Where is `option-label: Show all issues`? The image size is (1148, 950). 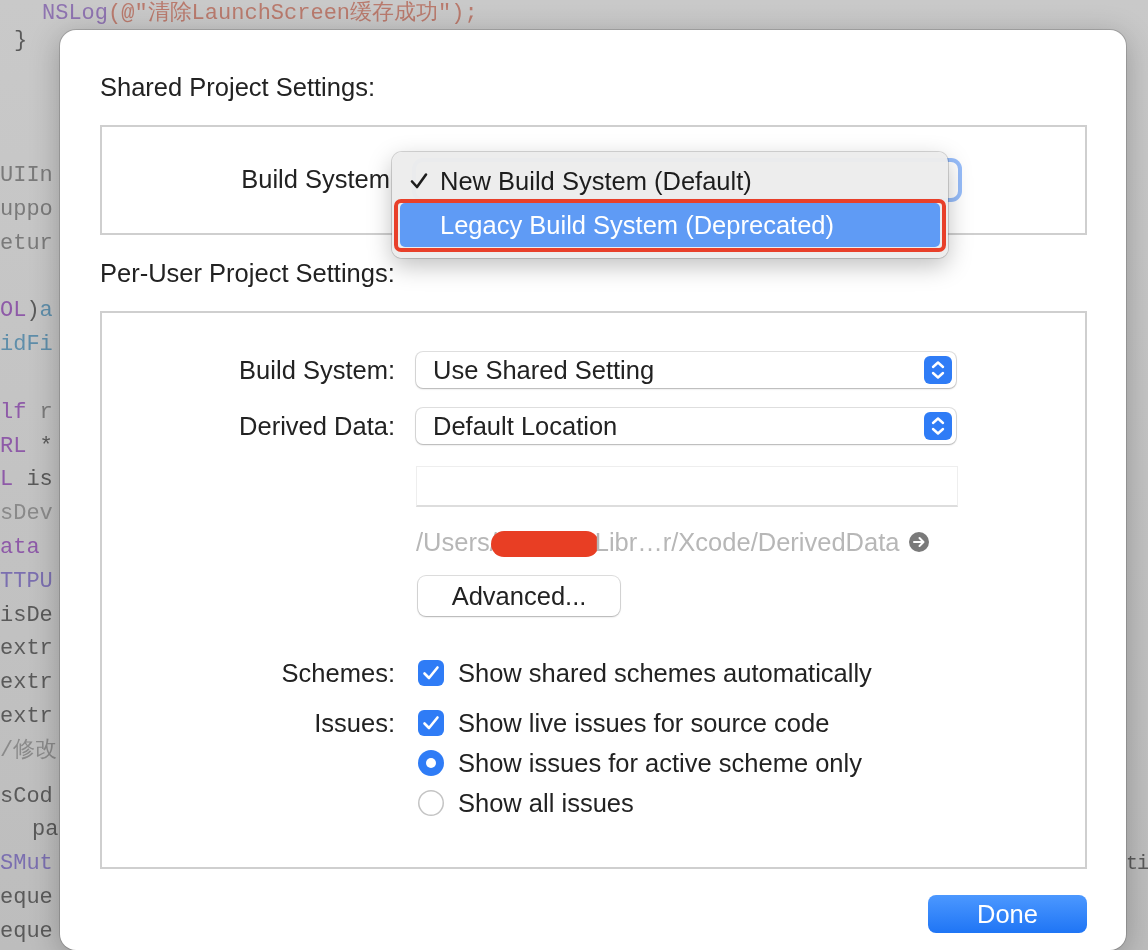 option-label: Show all issues is located at coordinates (546, 803).